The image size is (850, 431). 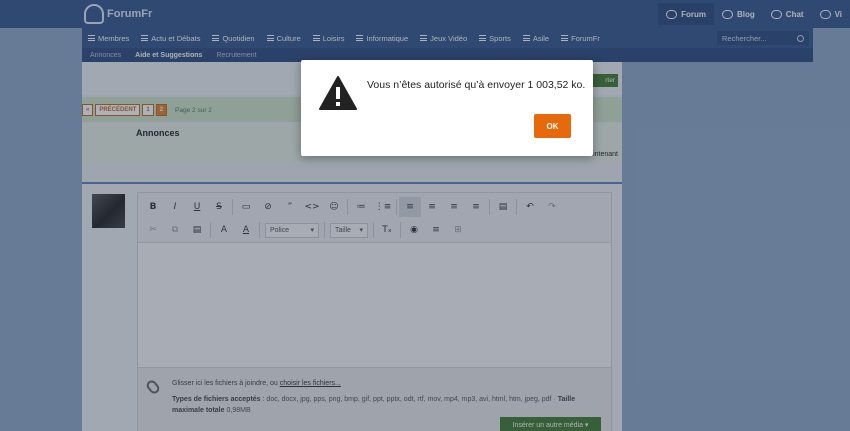 What do you see at coordinates (338, 93) in the screenshot?
I see `warning-icon` at bounding box center [338, 93].